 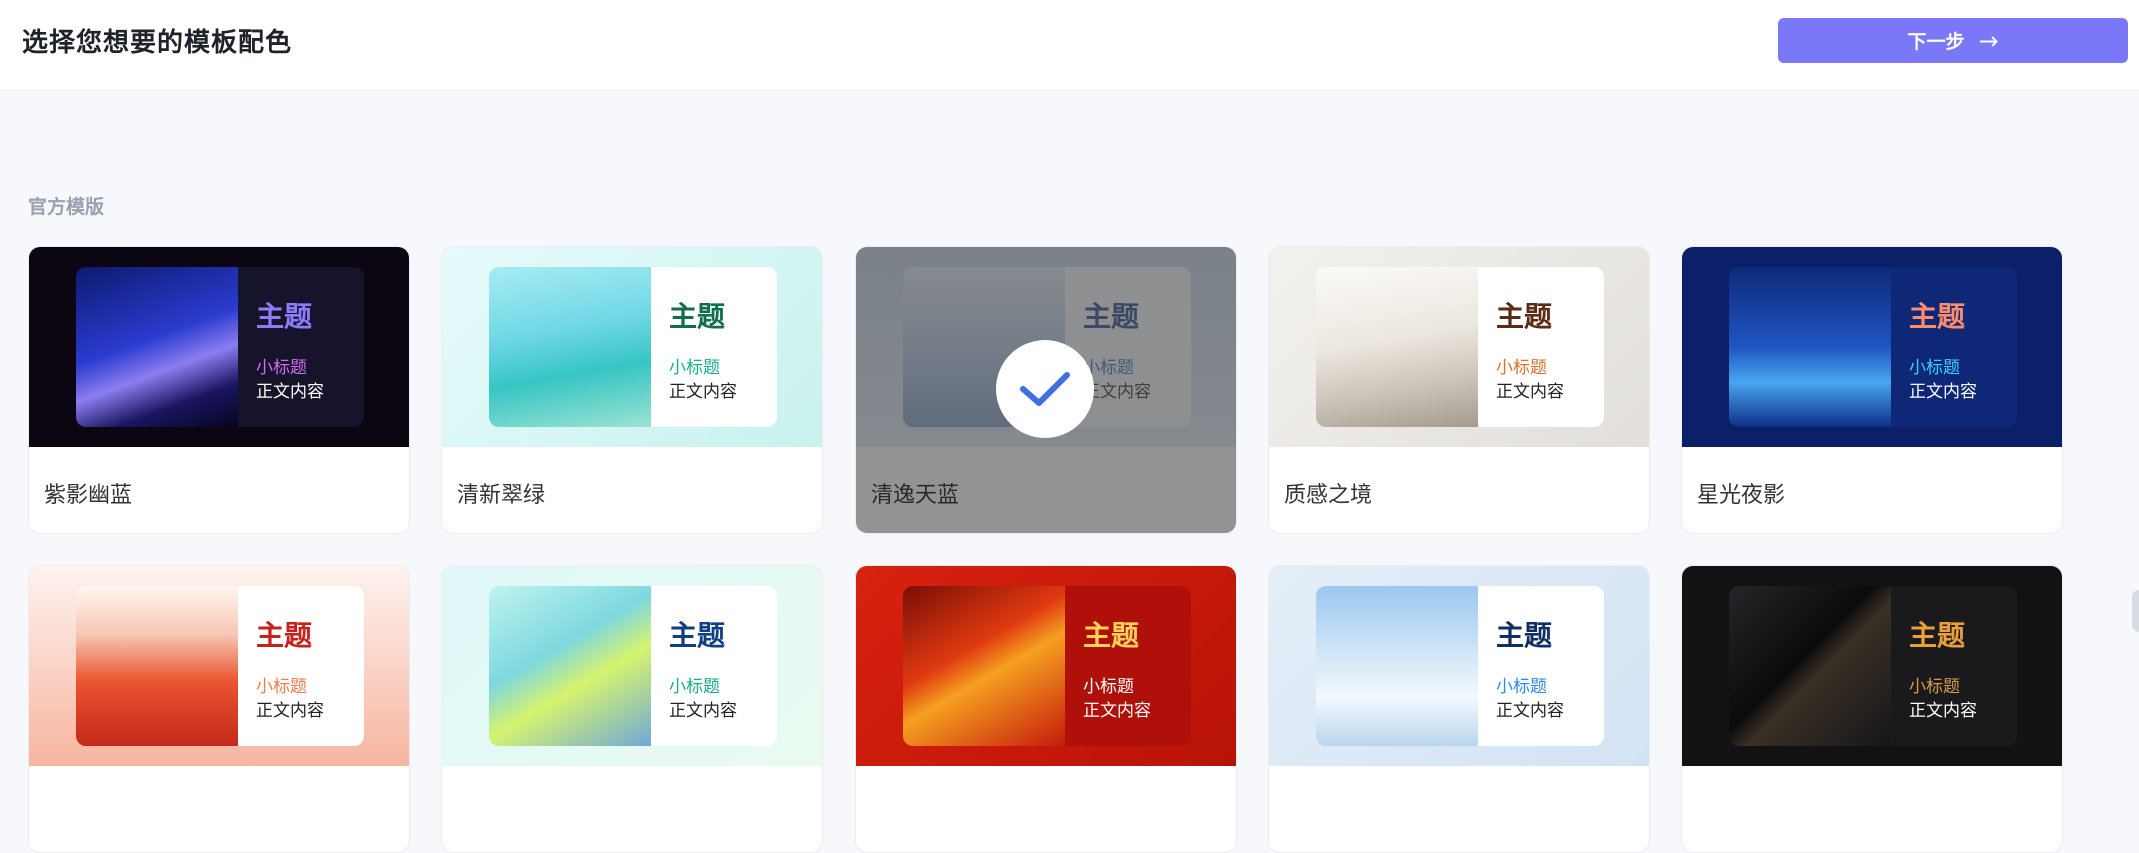 I want to click on template-card: 主题 小标题 正文内容 清新翠绿, so click(x=632, y=390).